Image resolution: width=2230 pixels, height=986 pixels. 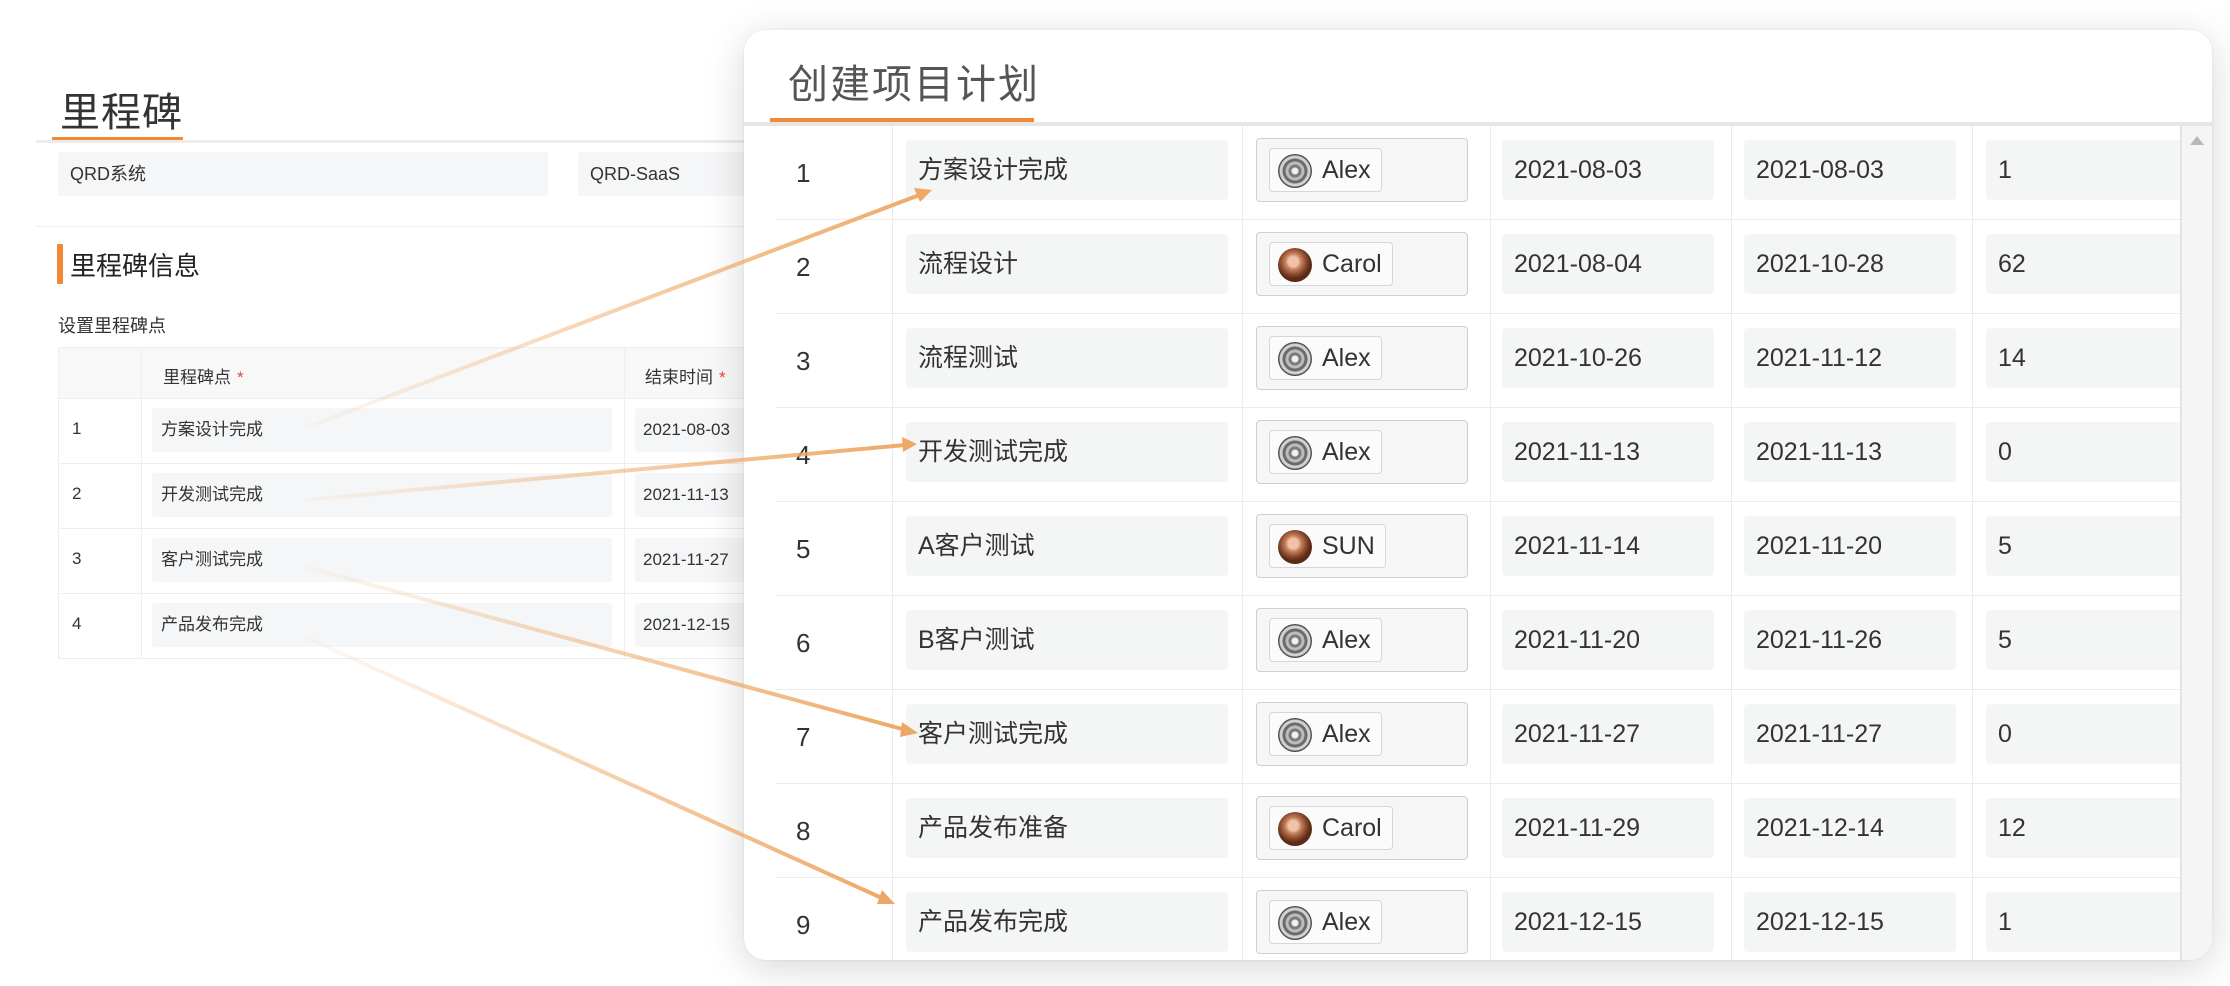 What do you see at coordinates (77, 558) in the screenshot?
I see `row-index: 3` at bounding box center [77, 558].